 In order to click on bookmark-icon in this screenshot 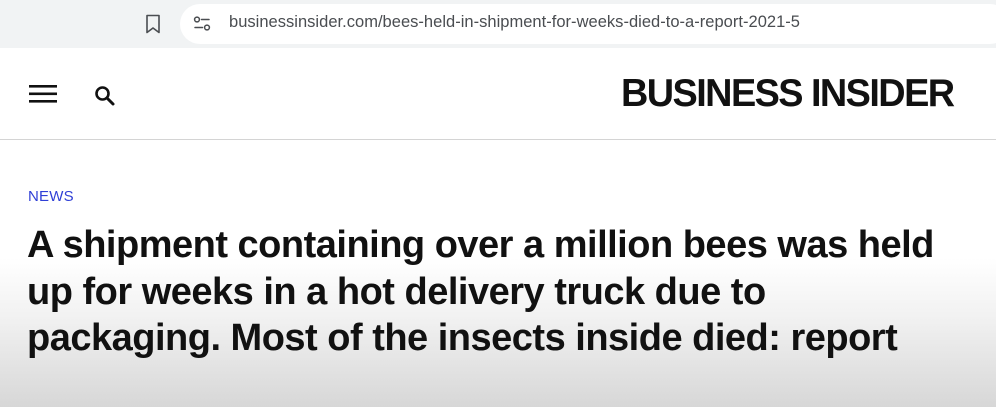, I will do `click(153, 24)`.